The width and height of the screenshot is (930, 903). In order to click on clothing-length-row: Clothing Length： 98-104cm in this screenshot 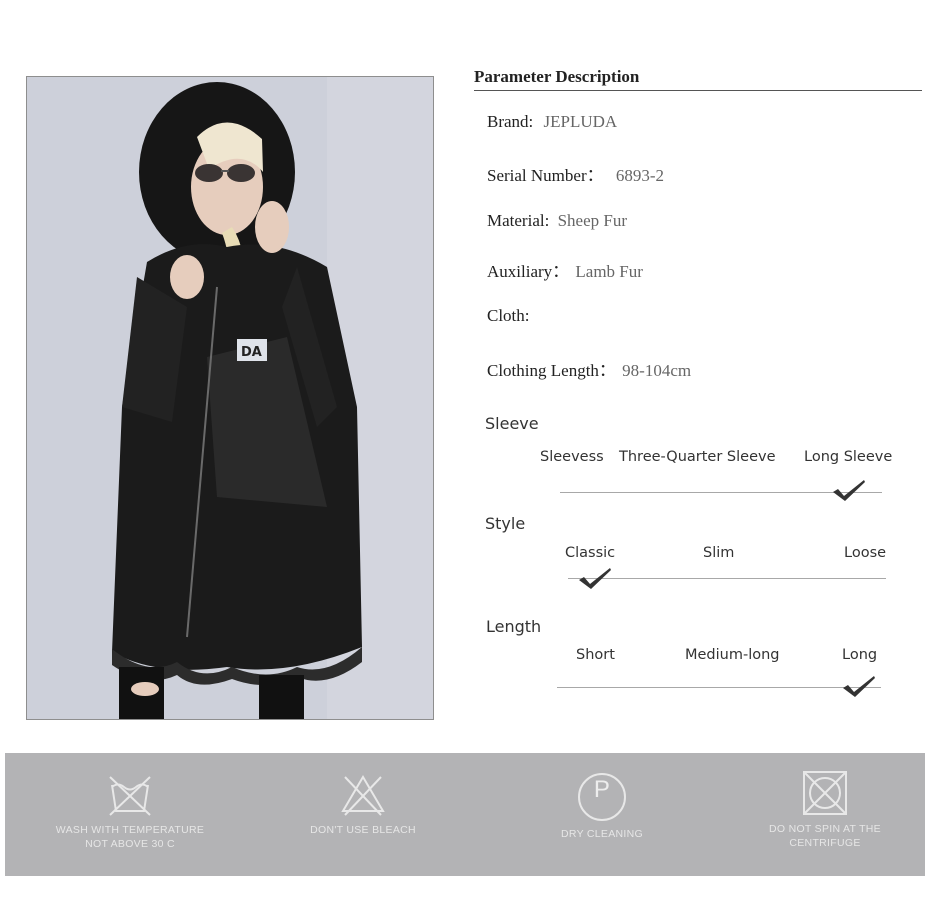, I will do `click(589, 368)`.